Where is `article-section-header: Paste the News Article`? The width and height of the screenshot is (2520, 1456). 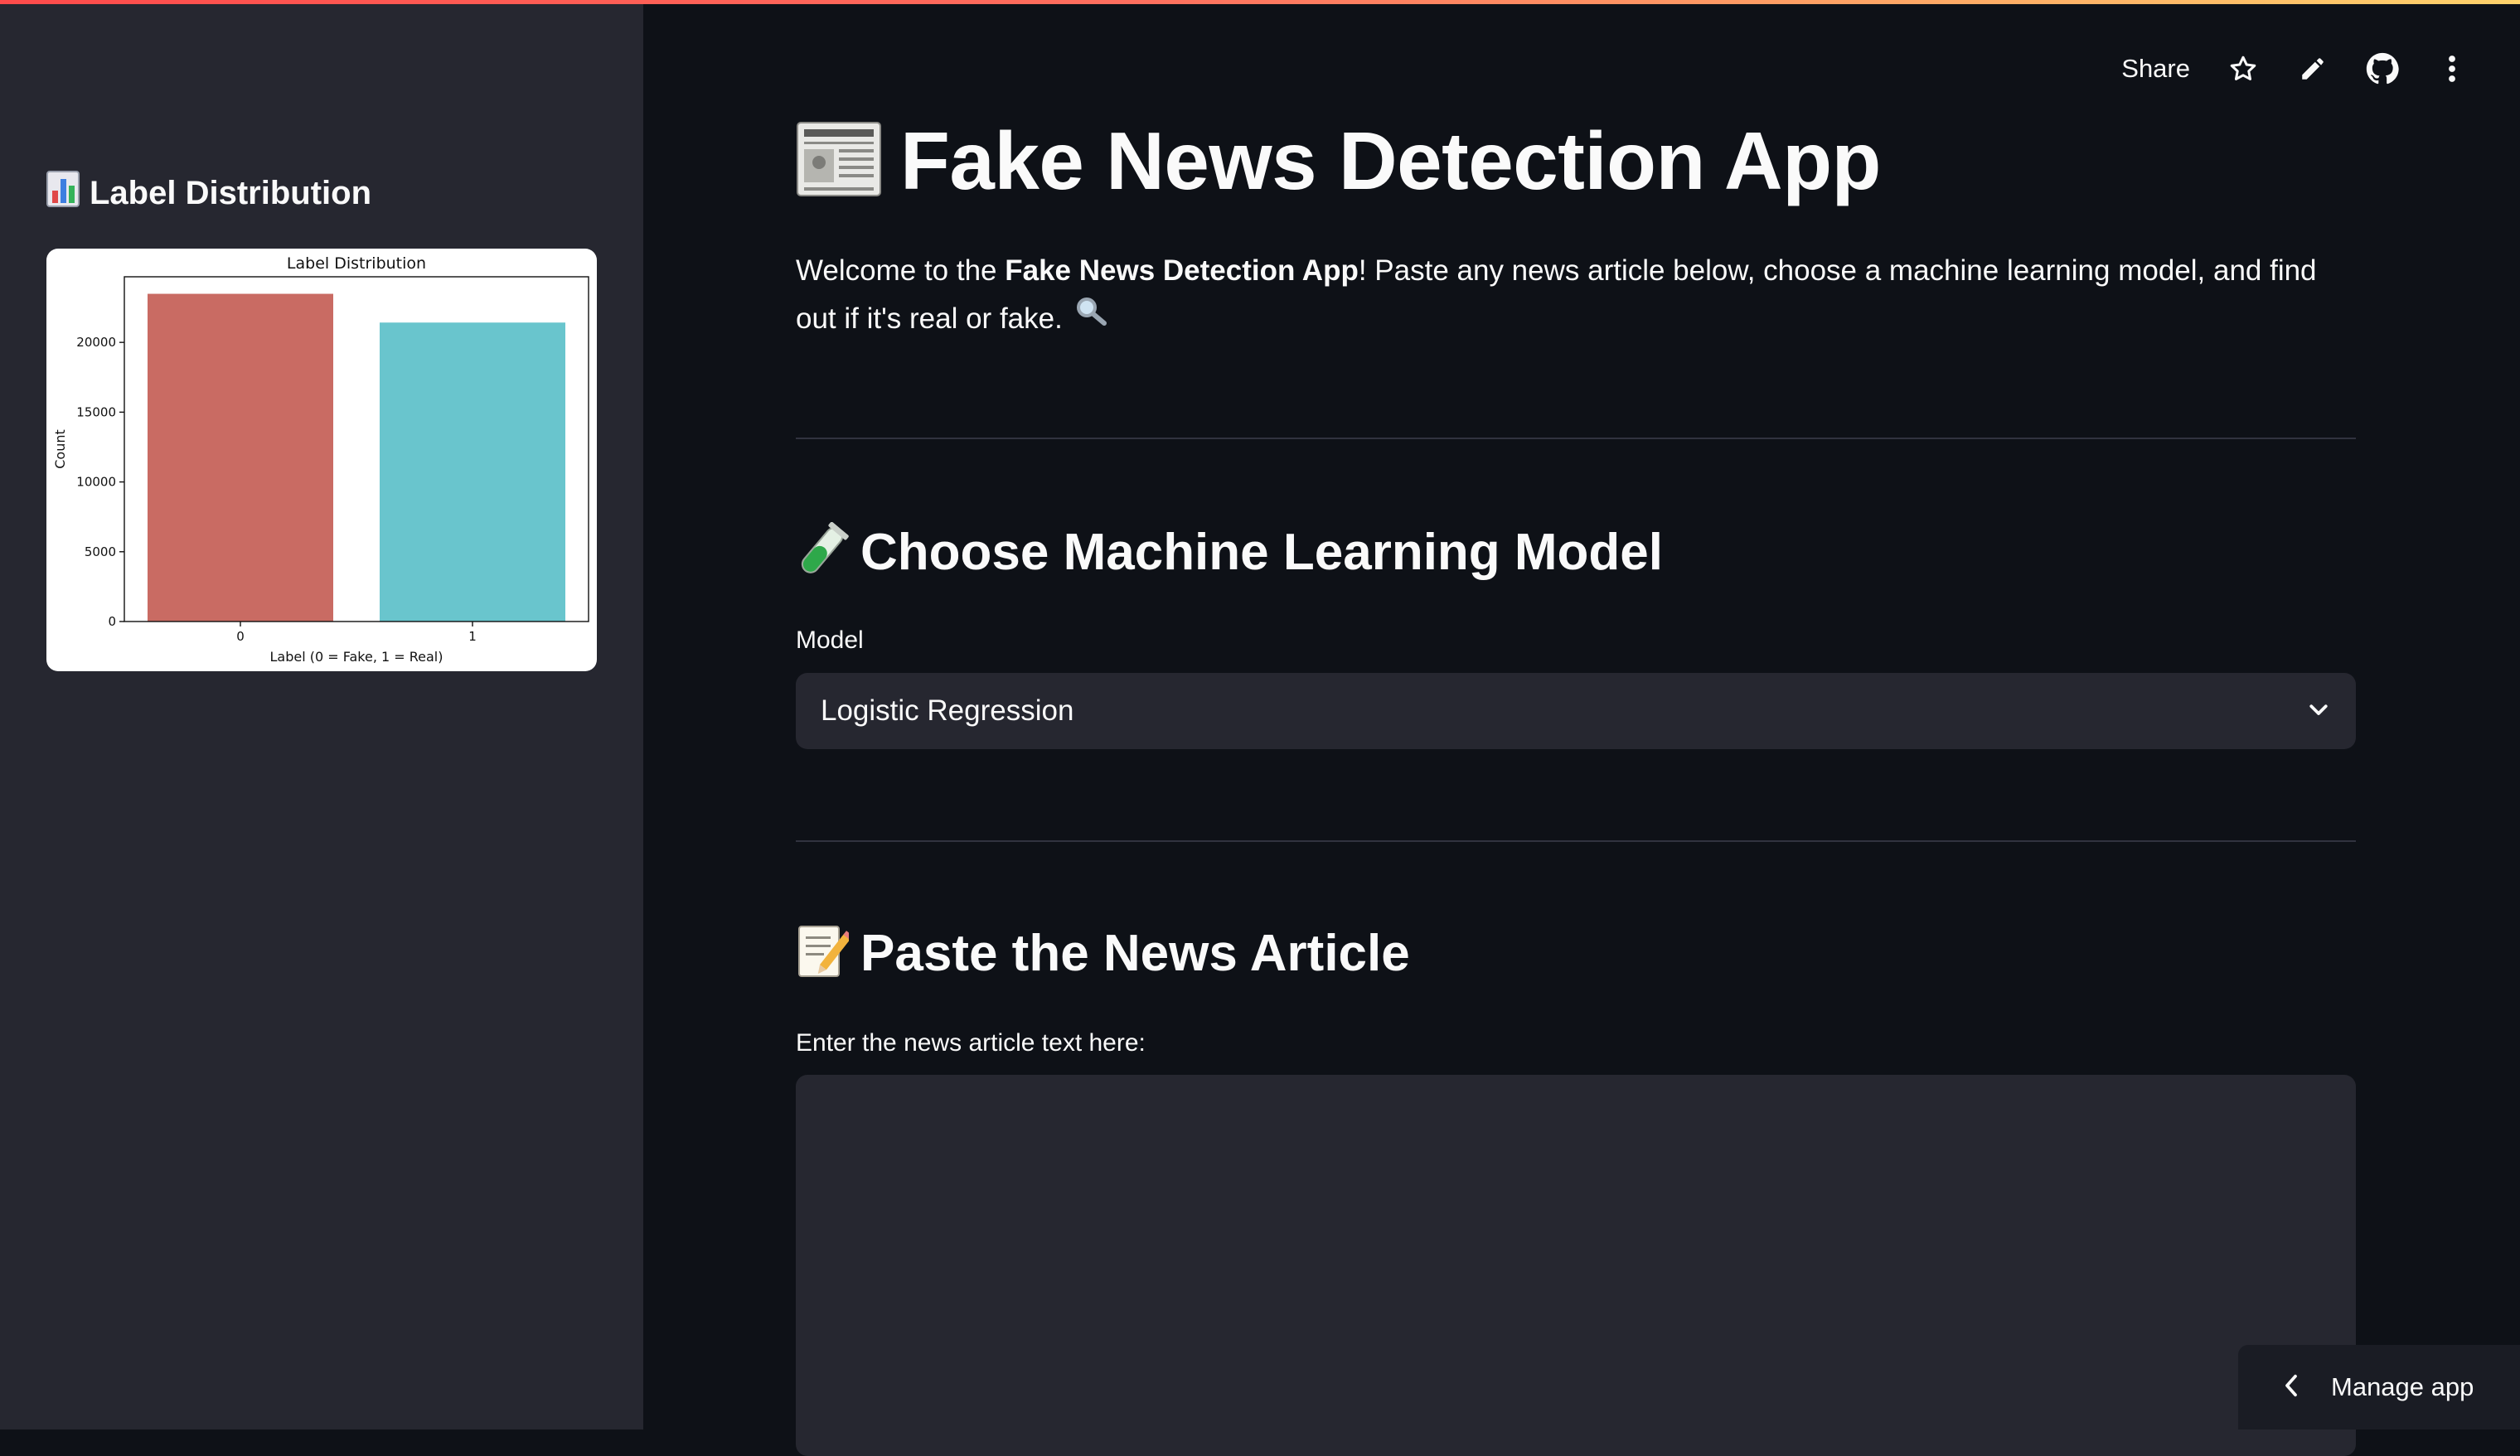 article-section-header: Paste the News Article is located at coordinates (1103, 953).